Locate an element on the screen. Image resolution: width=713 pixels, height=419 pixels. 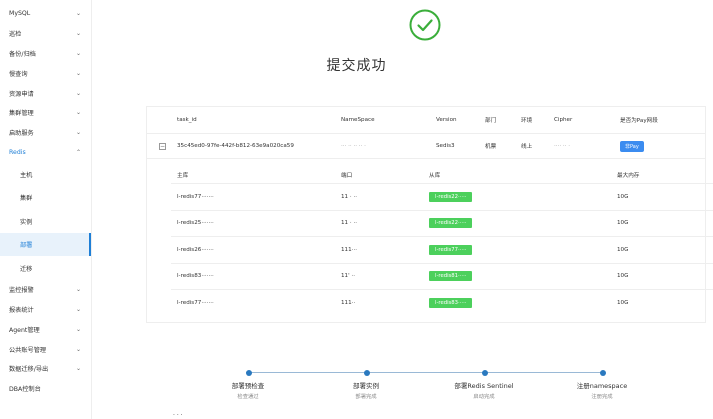
sidebar-item-label: 资源申请 is located at coordinates (21, 94).